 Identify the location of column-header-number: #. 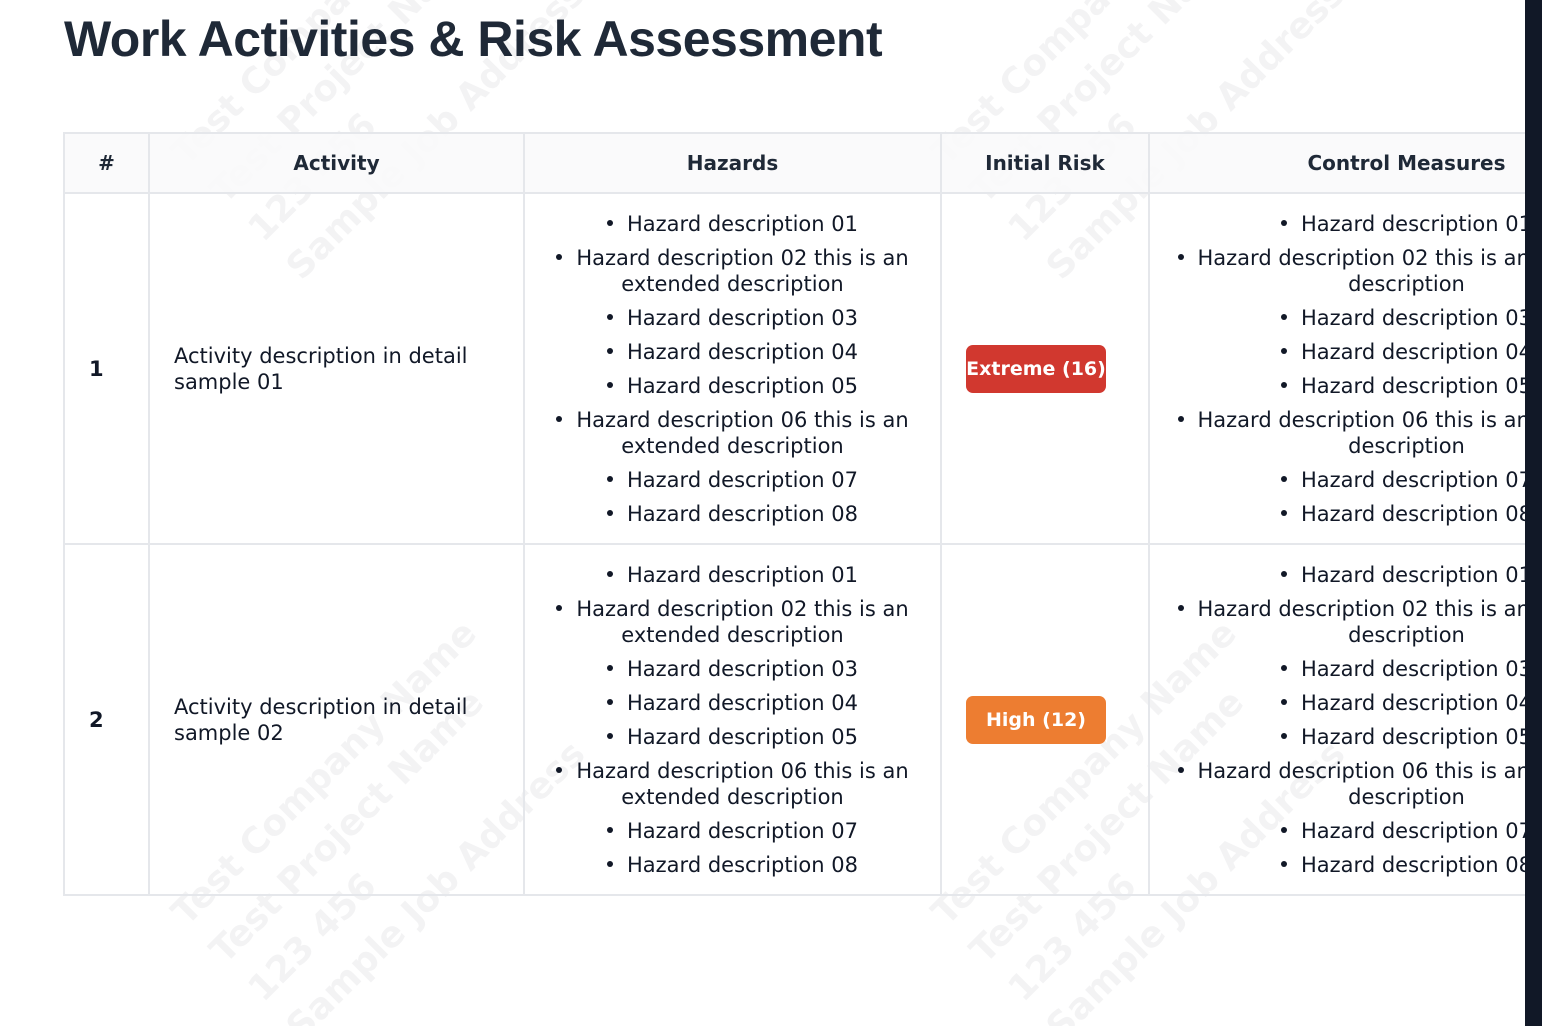
(106, 163).